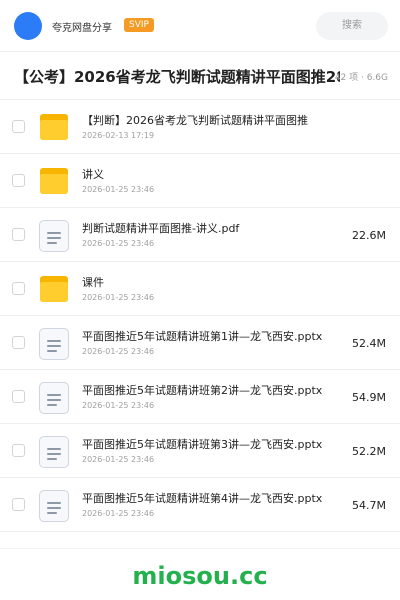 This screenshot has width=400, height=600. What do you see at coordinates (161, 228) in the screenshot?
I see `file-name: 判断试题精讲平面图推-讲义.pdf` at bounding box center [161, 228].